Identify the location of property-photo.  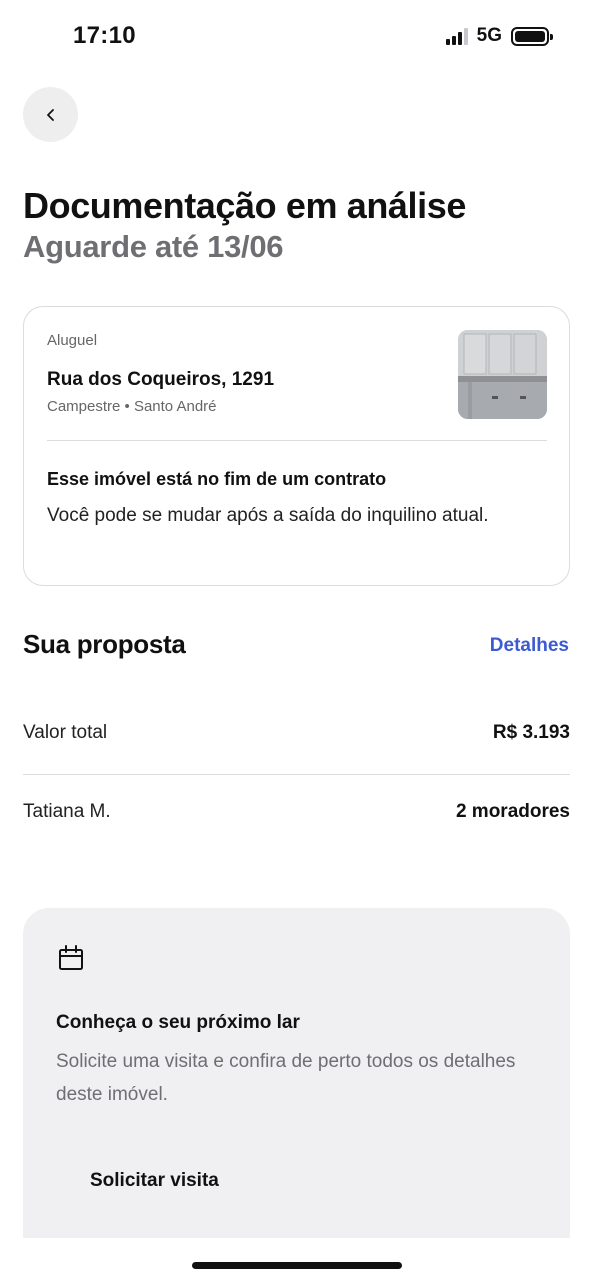
(502, 374).